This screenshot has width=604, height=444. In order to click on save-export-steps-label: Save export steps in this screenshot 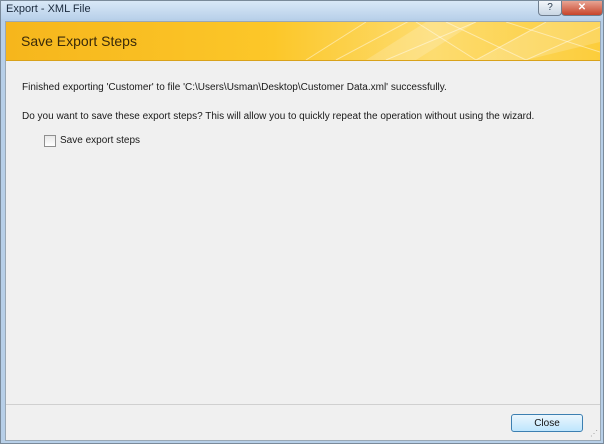, I will do `click(100, 140)`.